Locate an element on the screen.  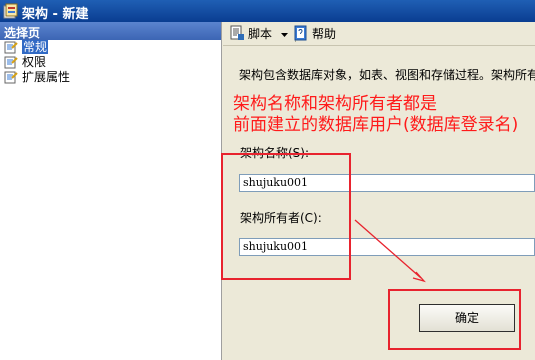
help-button: 帮助 is located at coordinates (314, 34).